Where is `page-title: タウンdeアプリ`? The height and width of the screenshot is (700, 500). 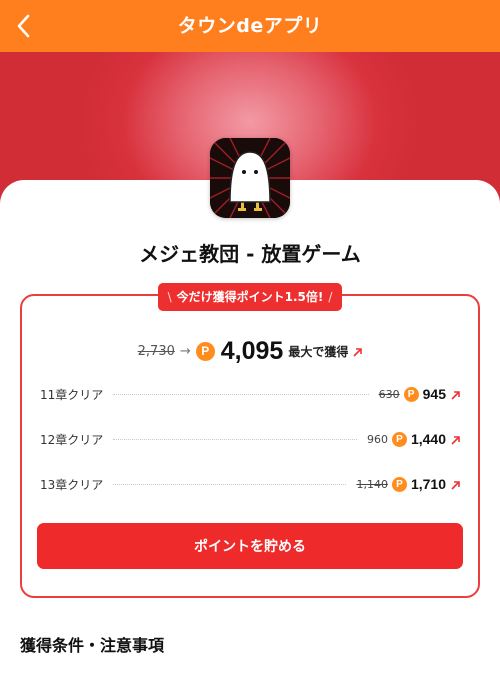 page-title: タウンdeアプリ is located at coordinates (250, 26).